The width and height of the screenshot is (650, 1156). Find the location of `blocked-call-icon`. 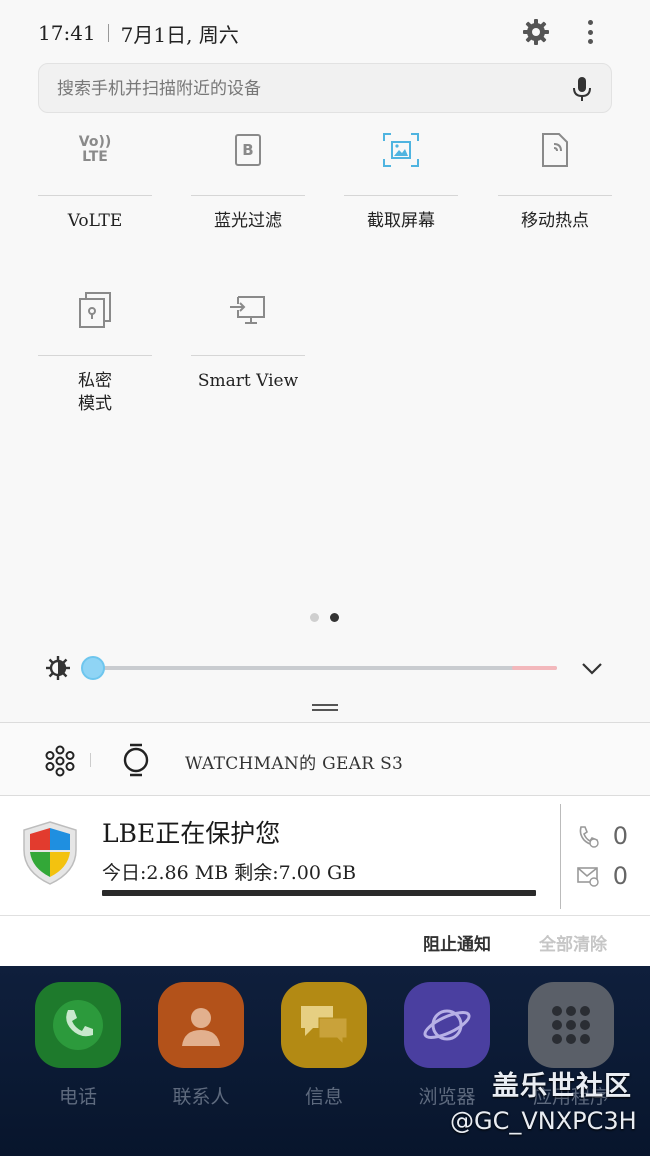

blocked-call-icon is located at coordinates (589, 837).